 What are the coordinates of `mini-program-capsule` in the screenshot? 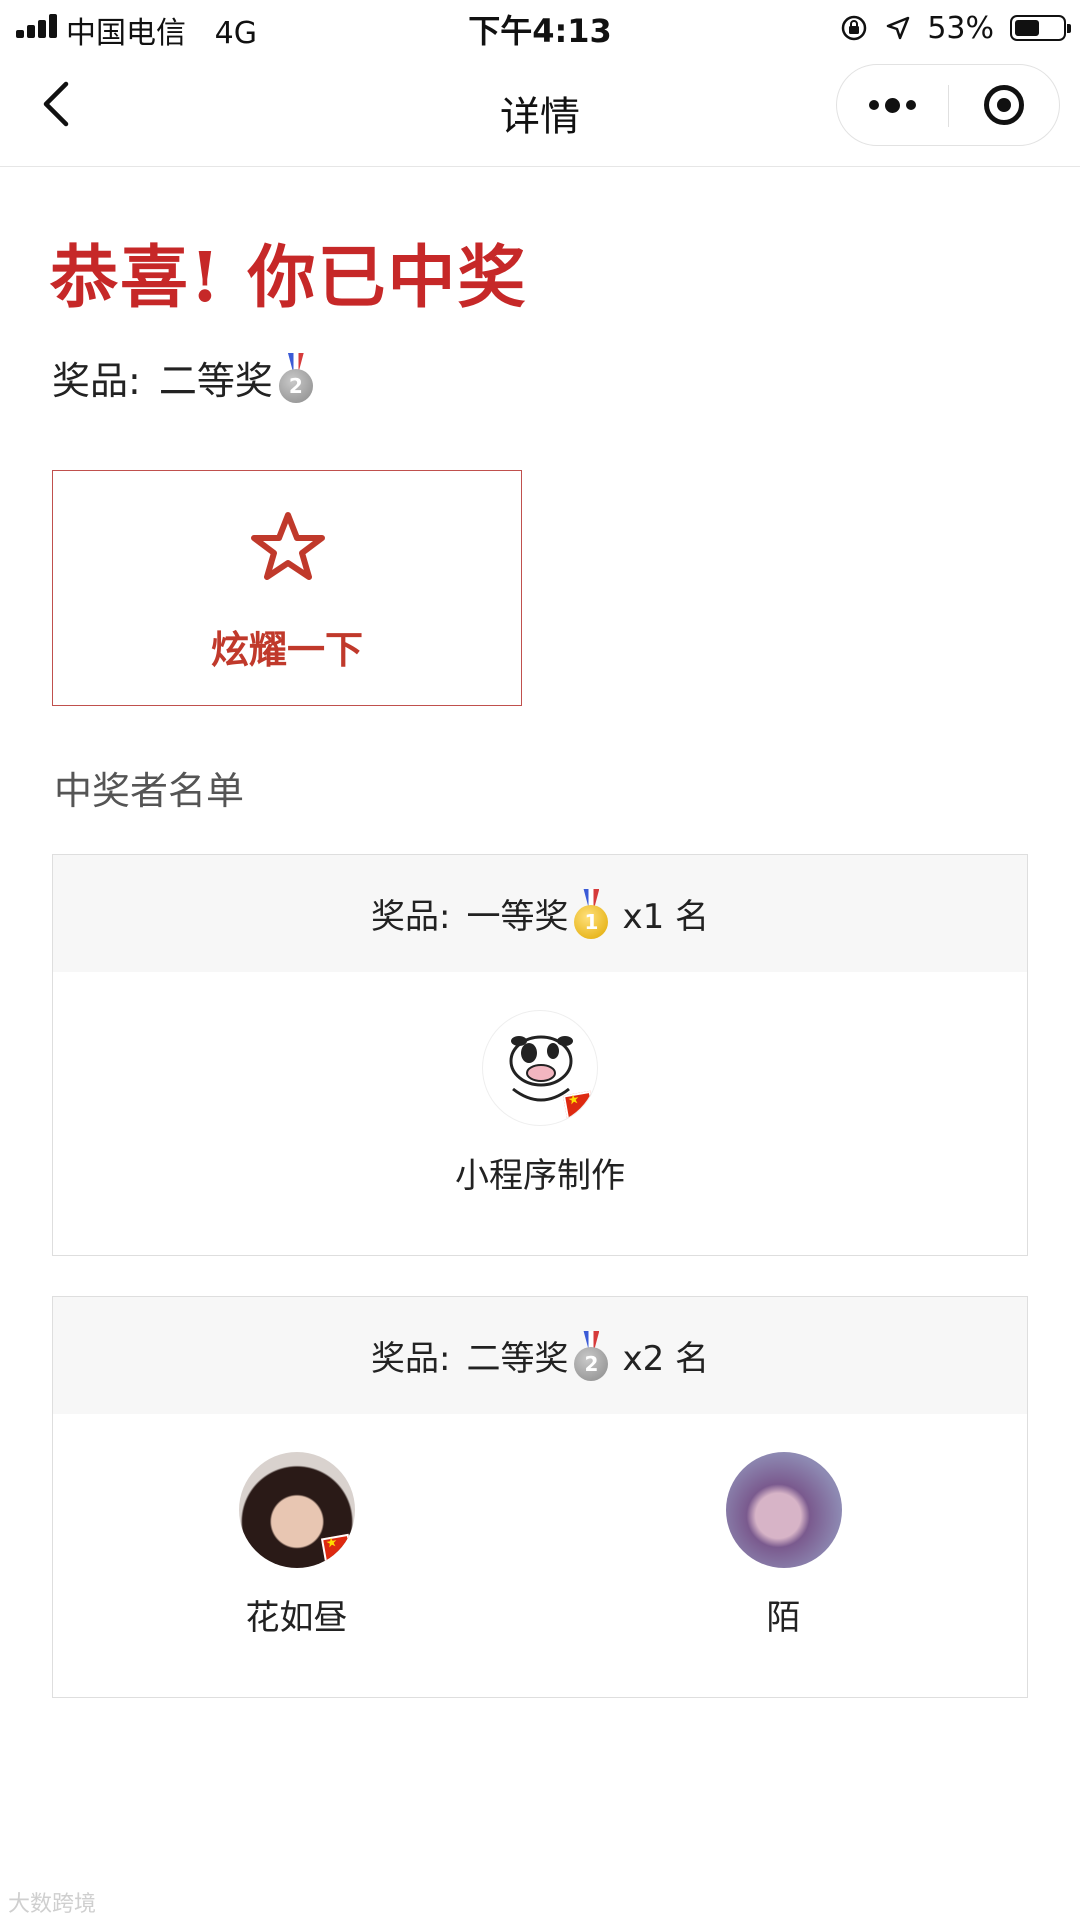 It's located at (948, 105).